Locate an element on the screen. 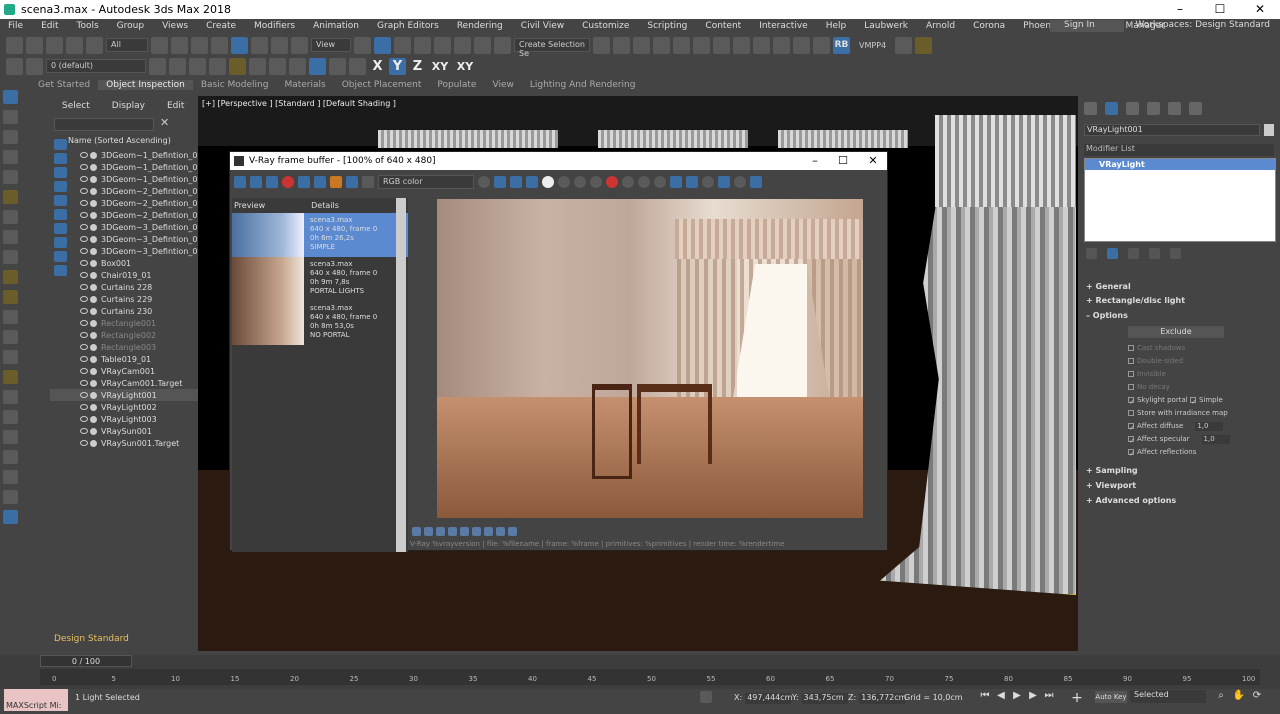 The width and height of the screenshot is (1280, 714). scene-object-row: 3DGeom~3_Defintion_003 is located at coordinates (129, 251).